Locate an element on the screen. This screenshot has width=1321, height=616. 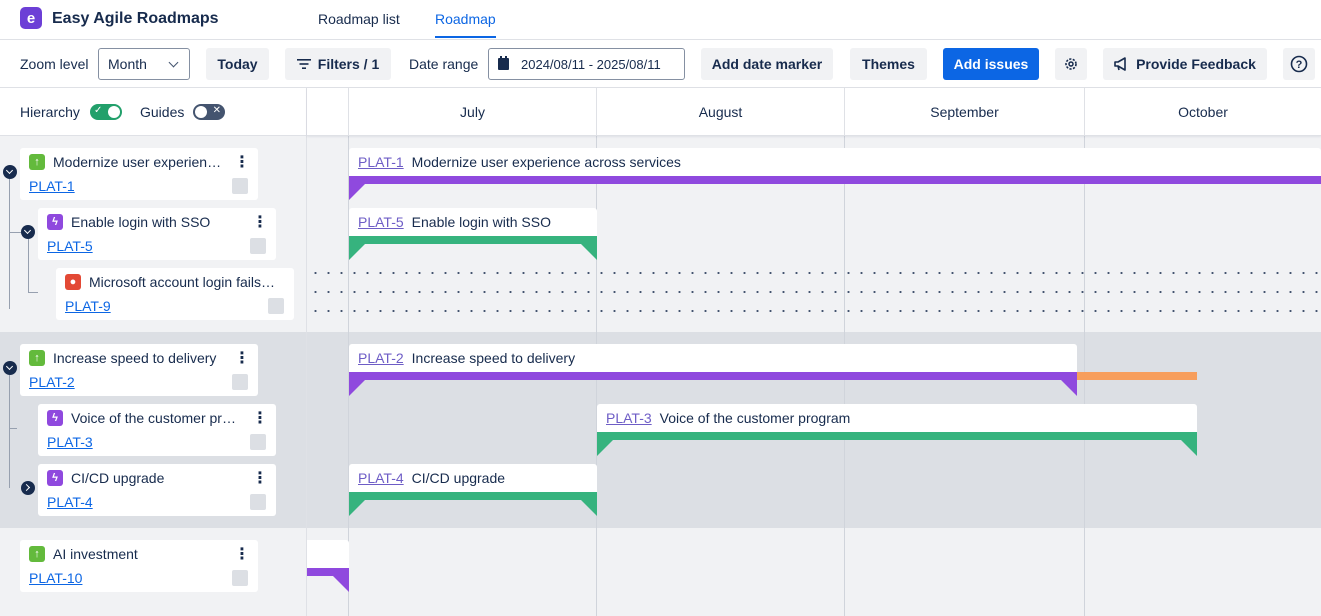
issue-card-plat-9: ● Microsoft account login fails… PLAT-9 is located at coordinates (175, 294).